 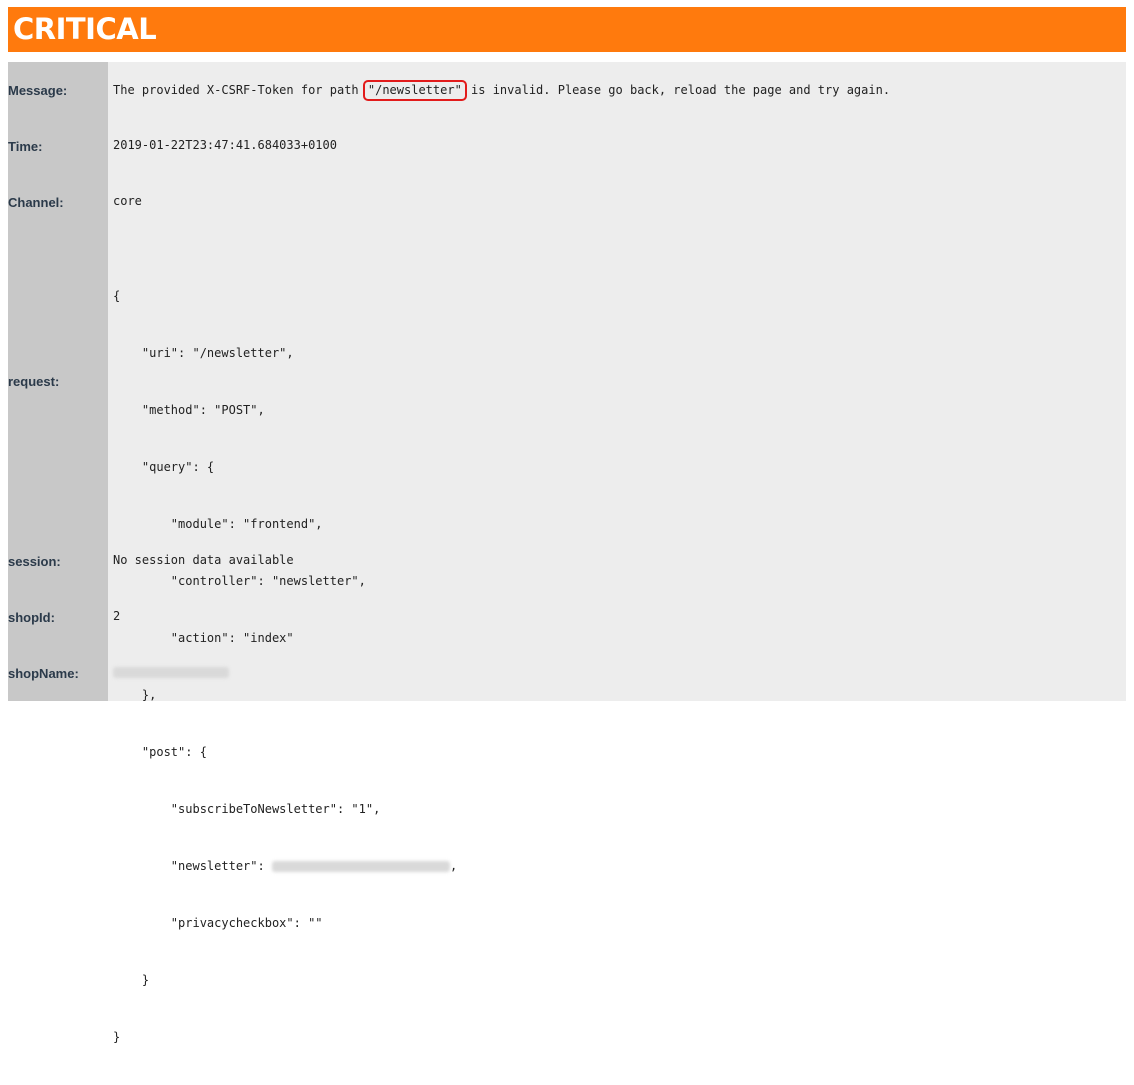 What do you see at coordinates (239, 90) in the screenshot?
I see `message-text-before: The provided X-CSRF-Token for path` at bounding box center [239, 90].